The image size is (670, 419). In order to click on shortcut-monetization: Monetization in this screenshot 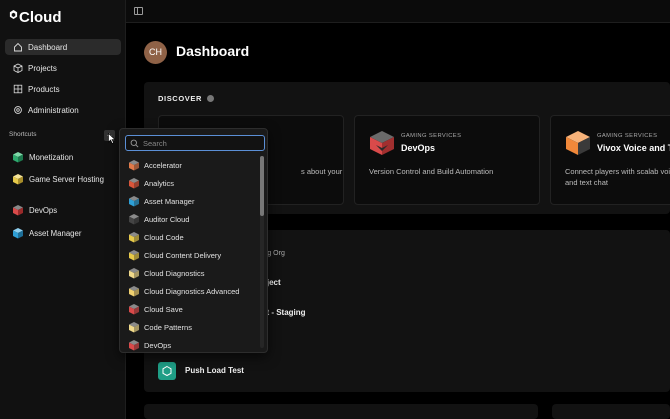, I will do `click(67, 157)`.